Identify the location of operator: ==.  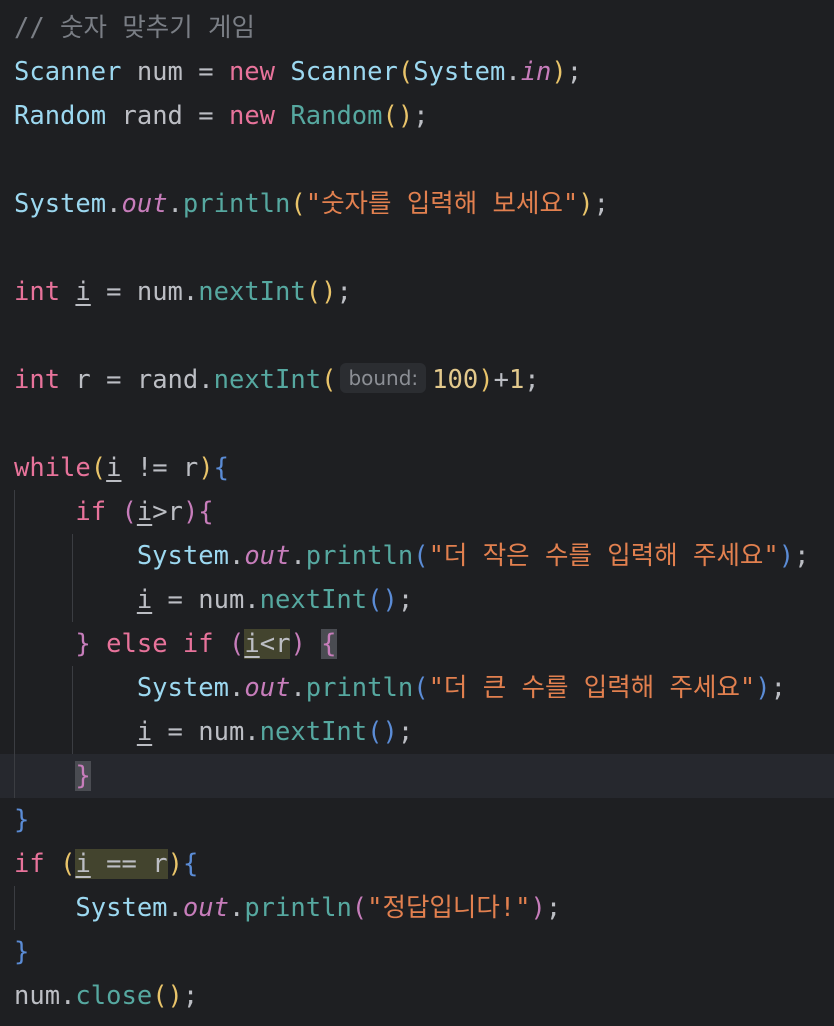
(121, 864).